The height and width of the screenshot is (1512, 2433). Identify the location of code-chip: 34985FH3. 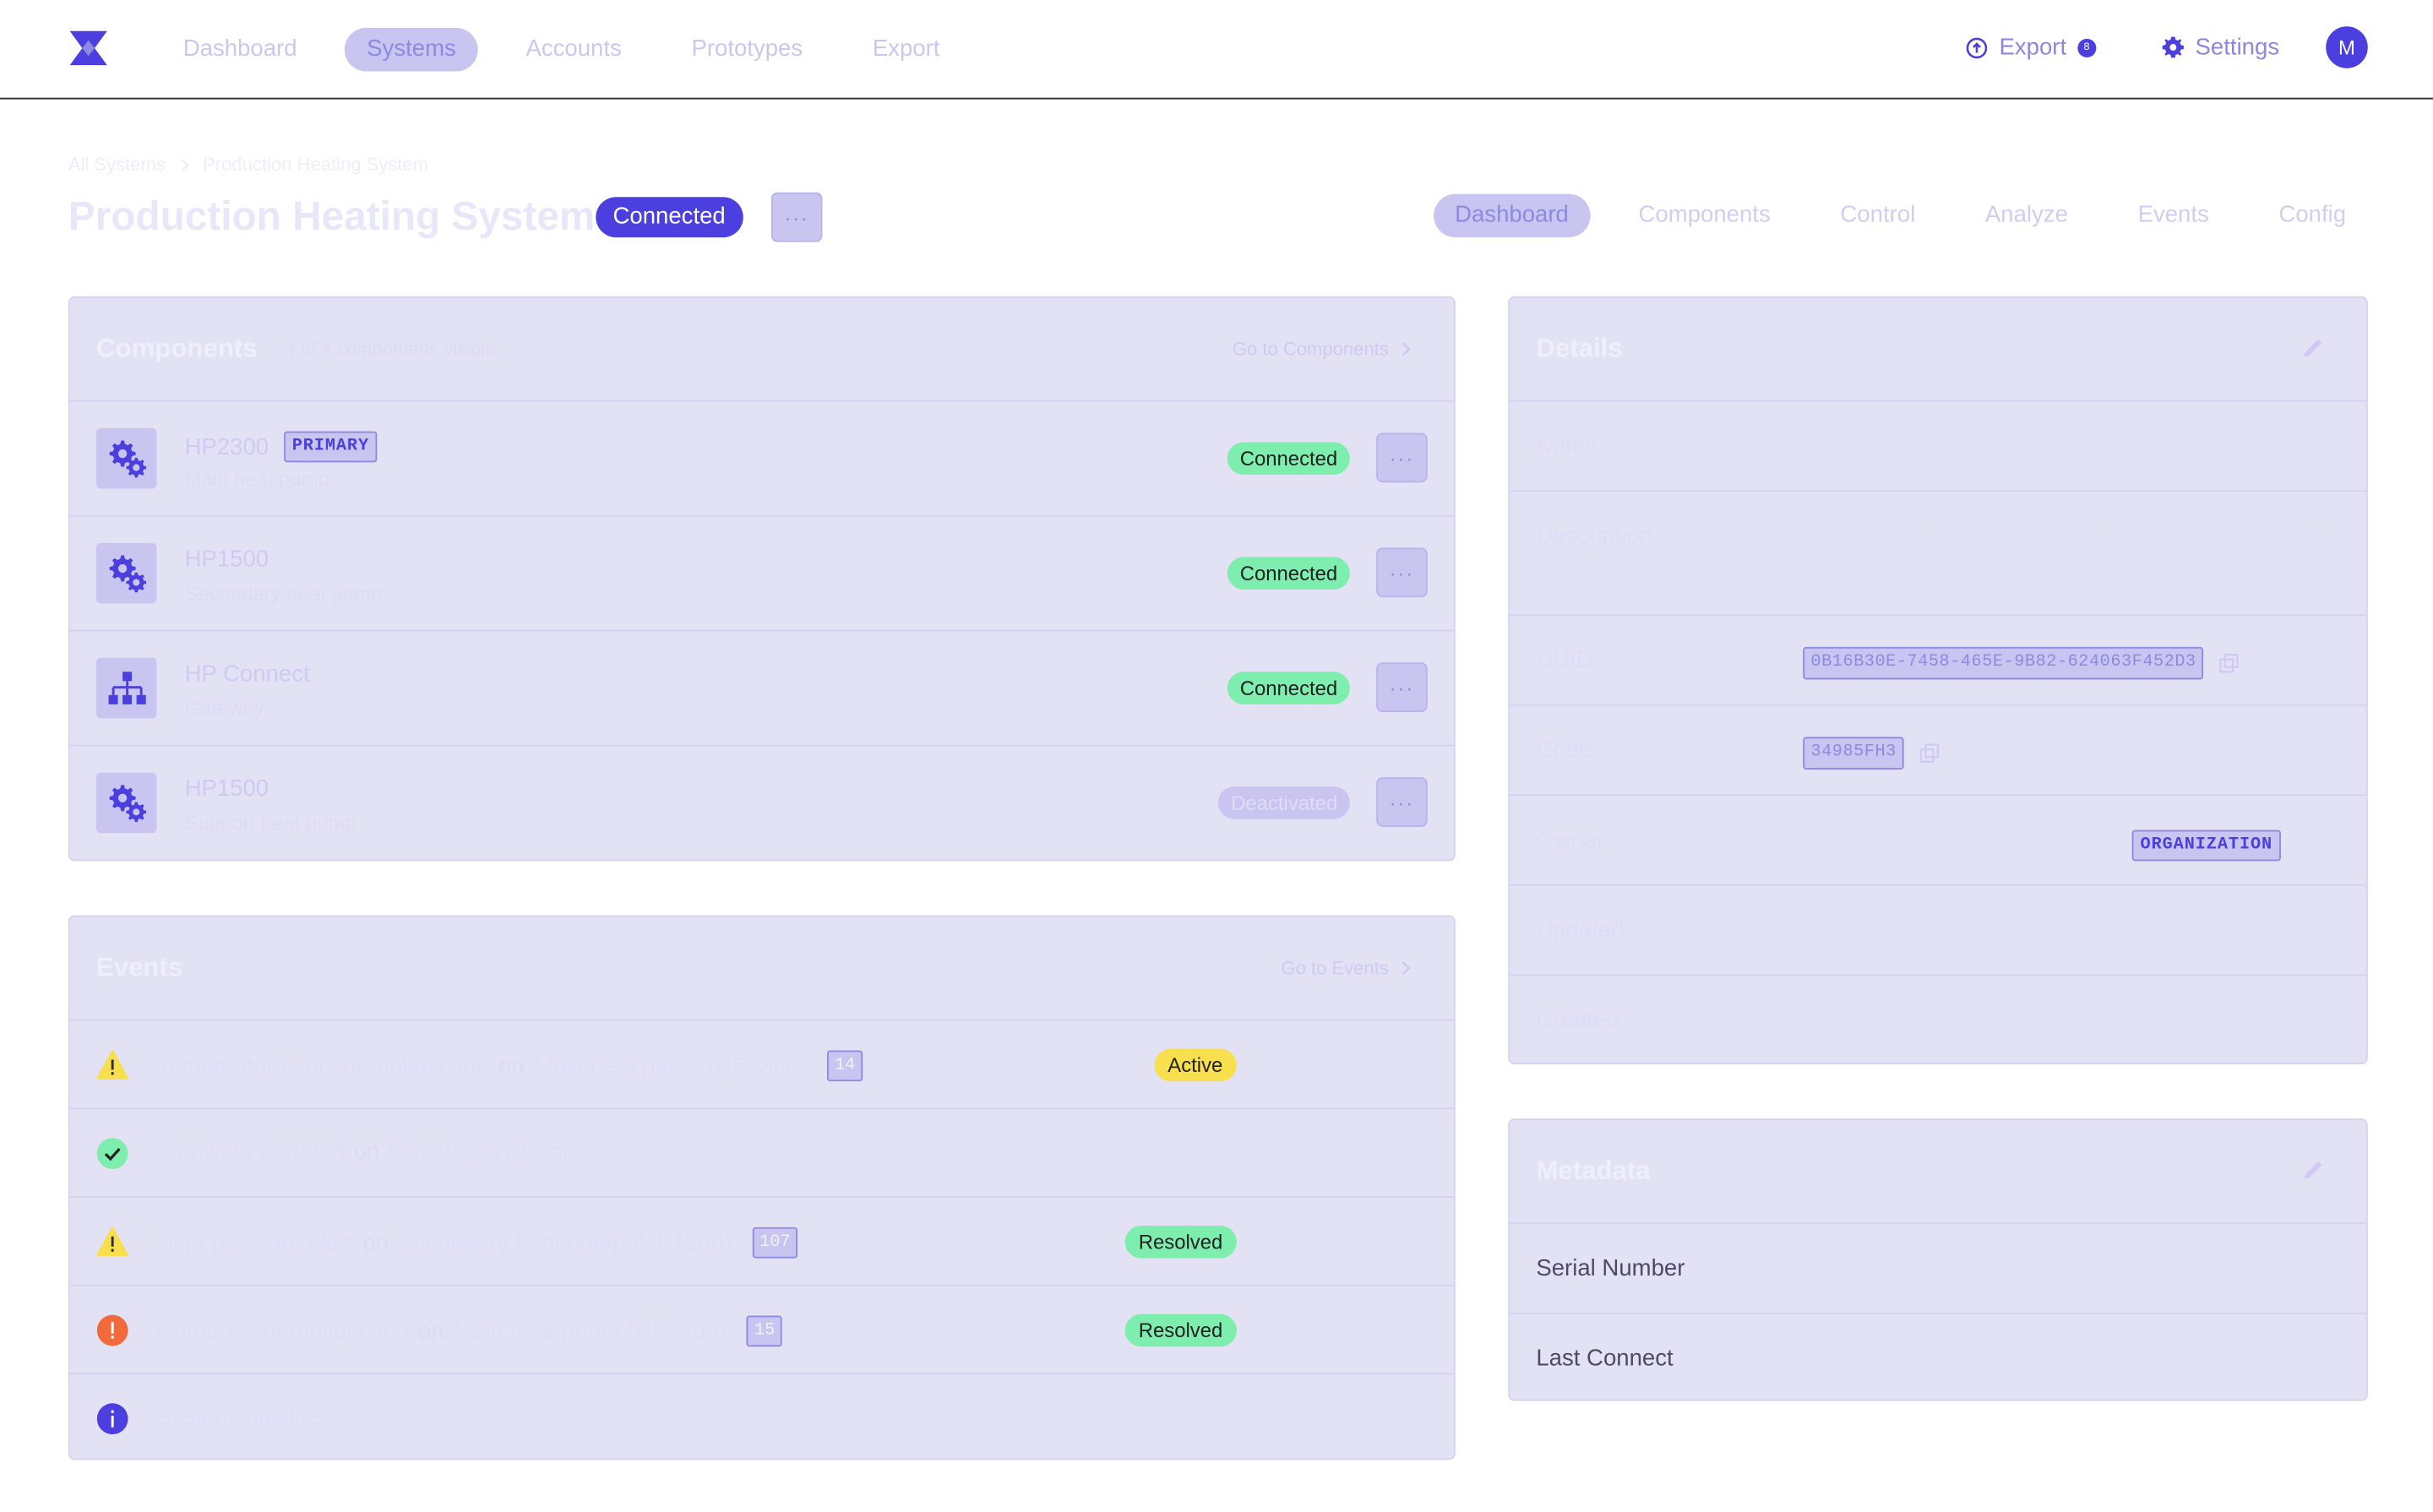
(1854, 754).